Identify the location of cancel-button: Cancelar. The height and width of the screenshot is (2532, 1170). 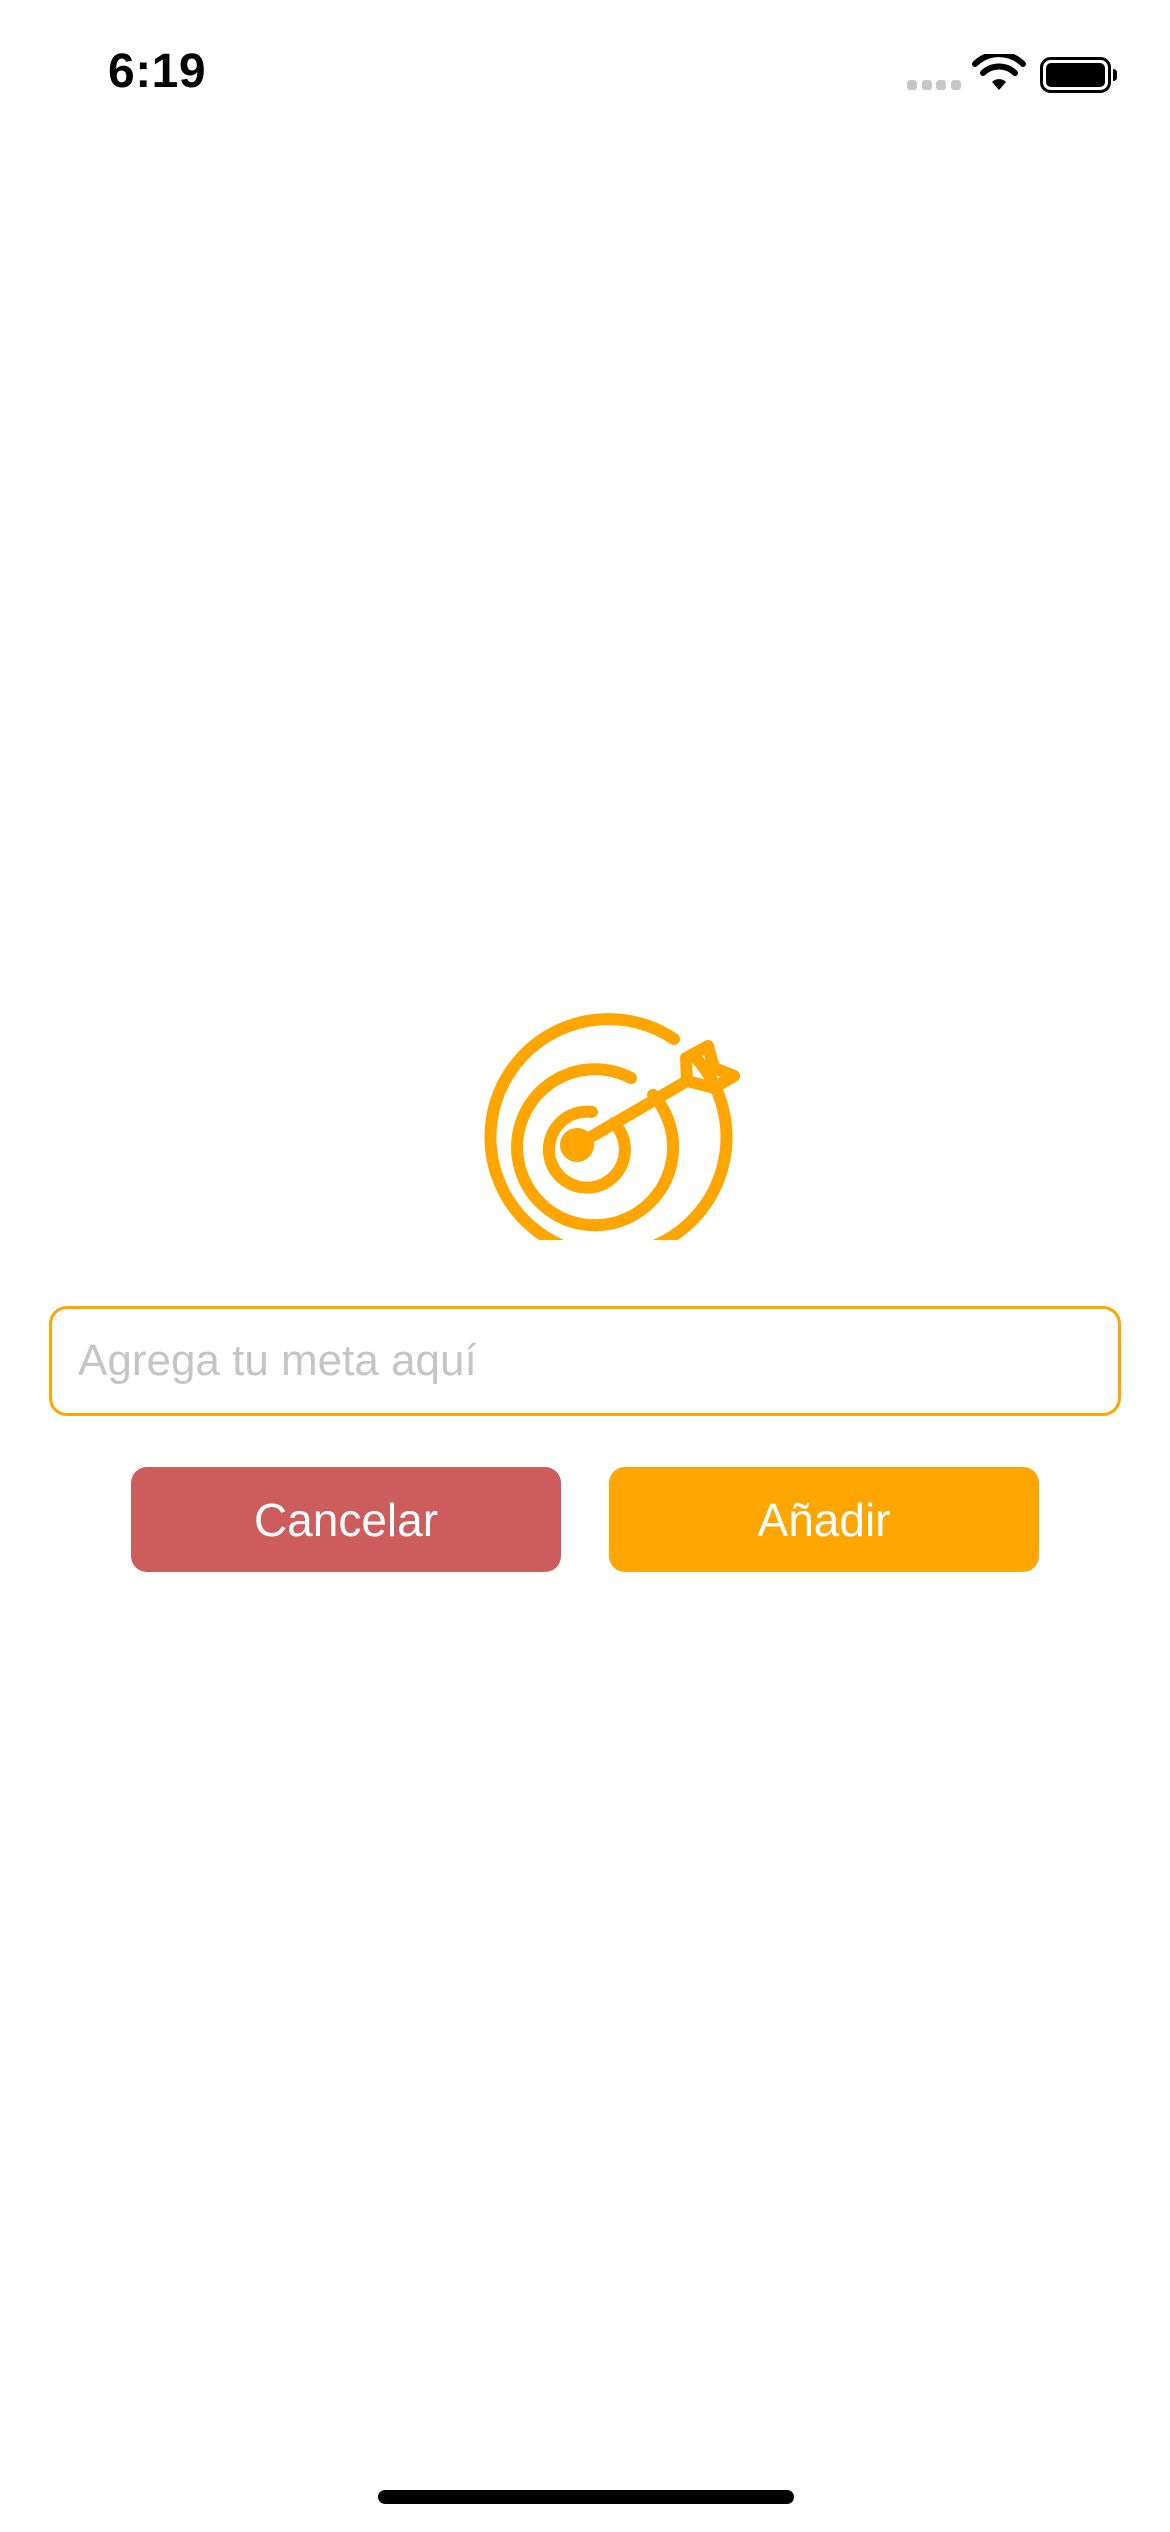
(346, 1519).